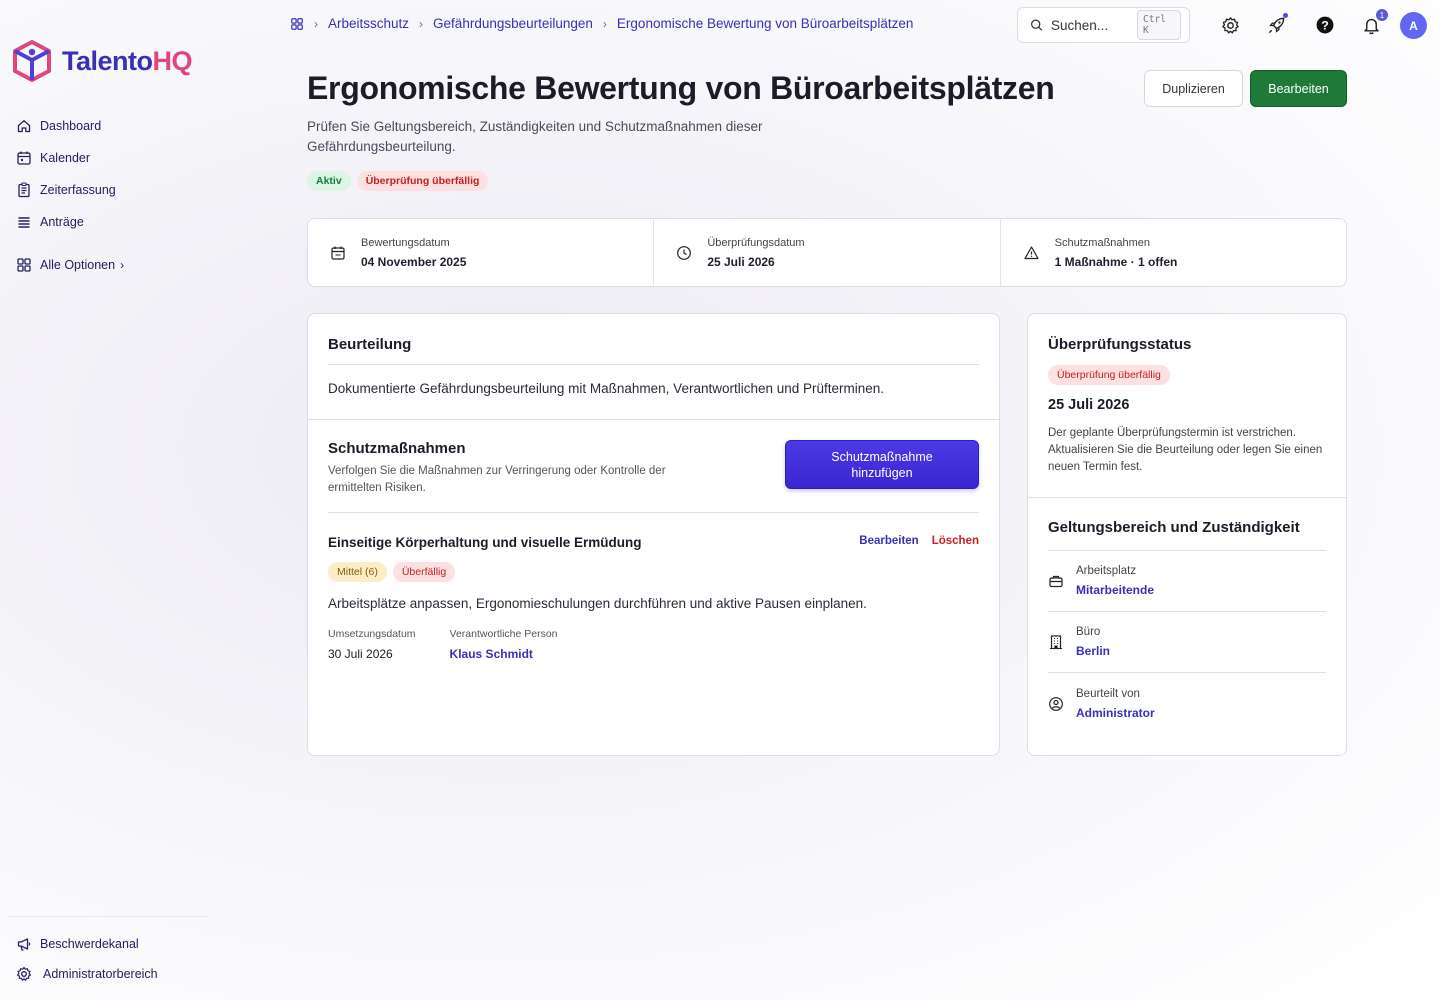 Image resolution: width=1440 pixels, height=1000 pixels. Describe the element at coordinates (108, 974) in the screenshot. I see `sidebar-item-admin: Administratorbereich` at that location.